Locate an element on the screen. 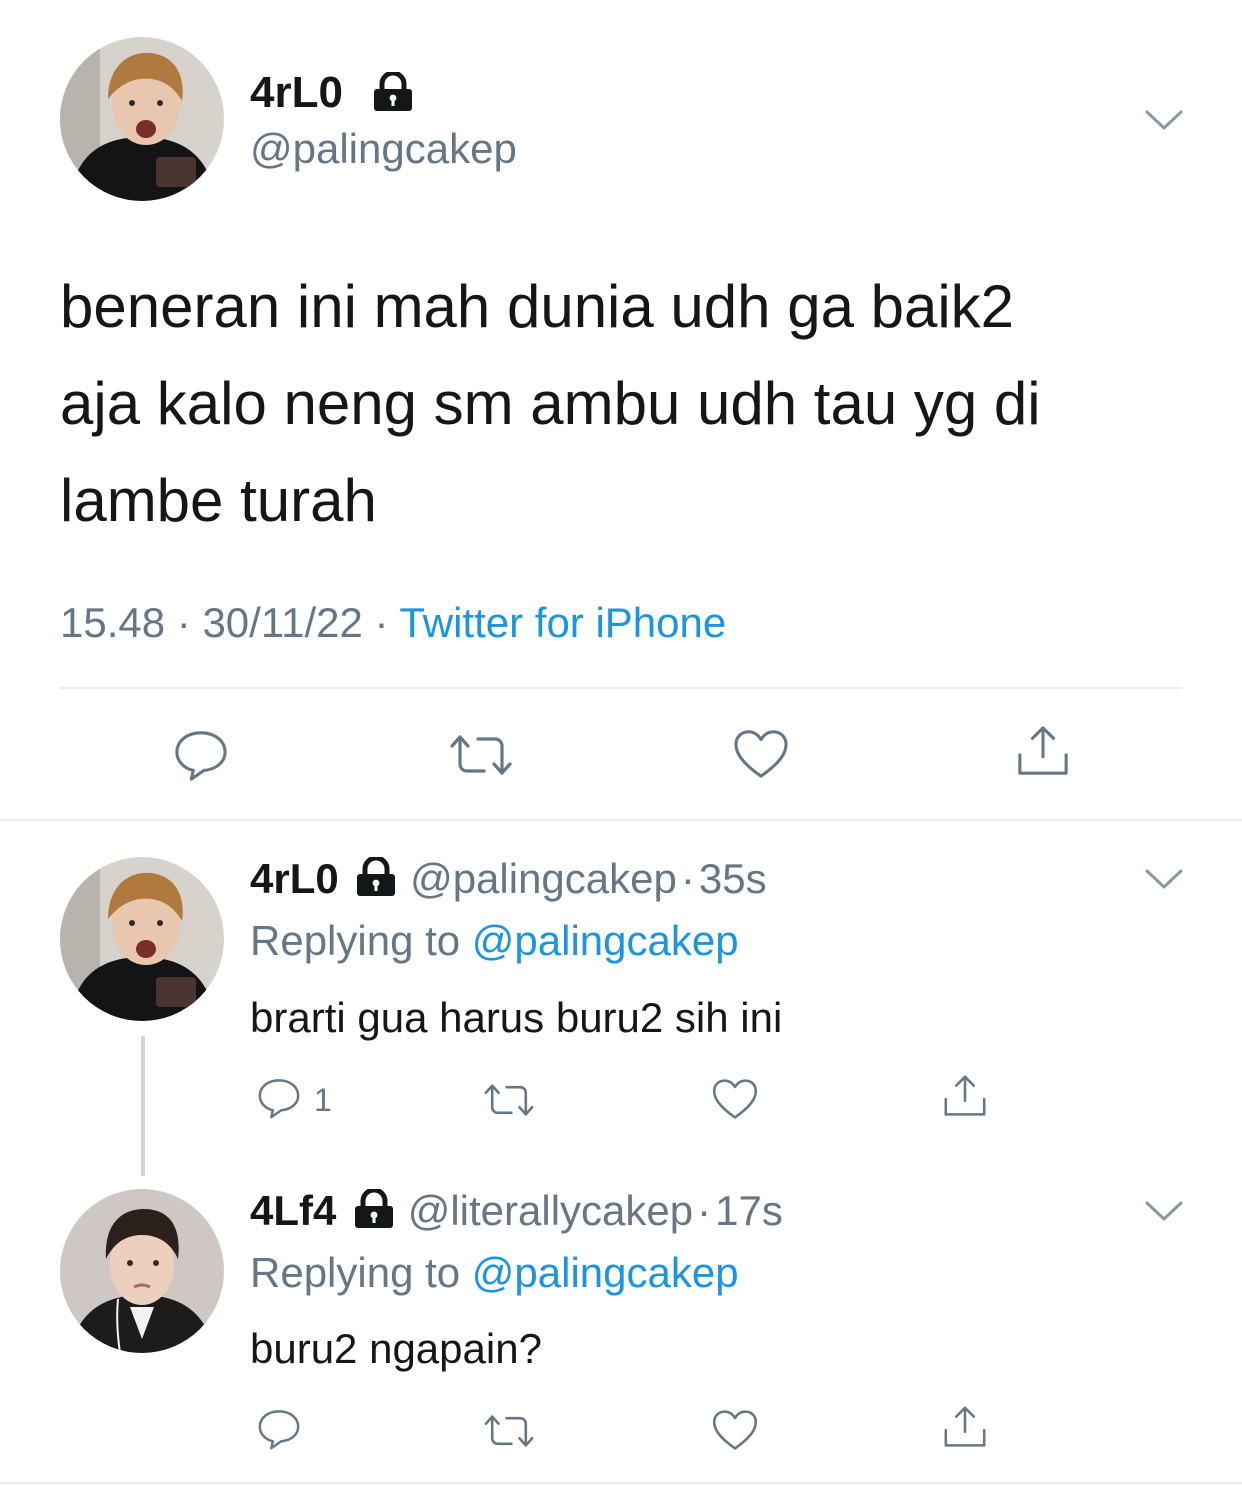  author-avatar is located at coordinates (142, 119).